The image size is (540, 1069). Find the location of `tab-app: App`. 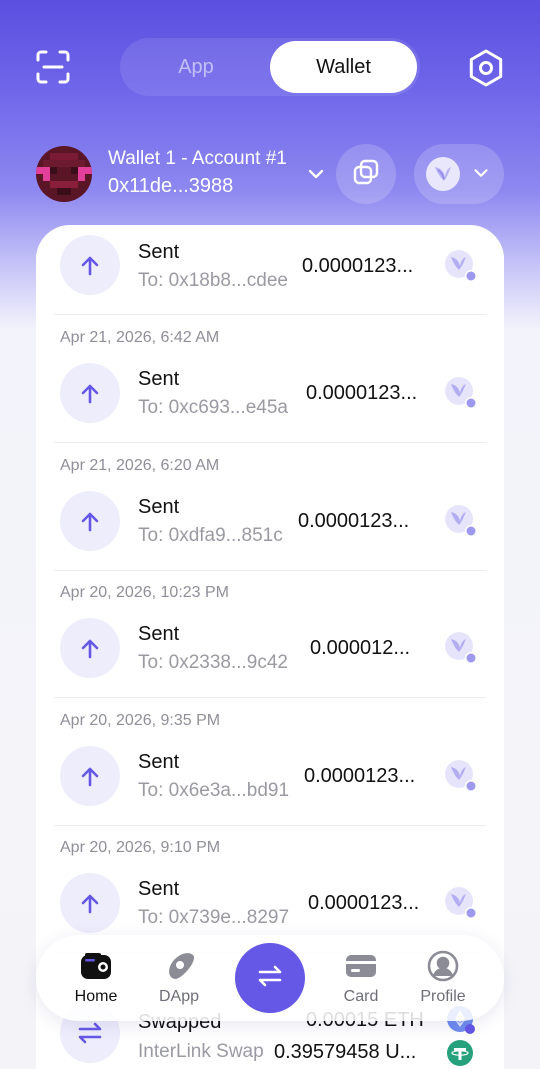

tab-app: App is located at coordinates (196, 67).